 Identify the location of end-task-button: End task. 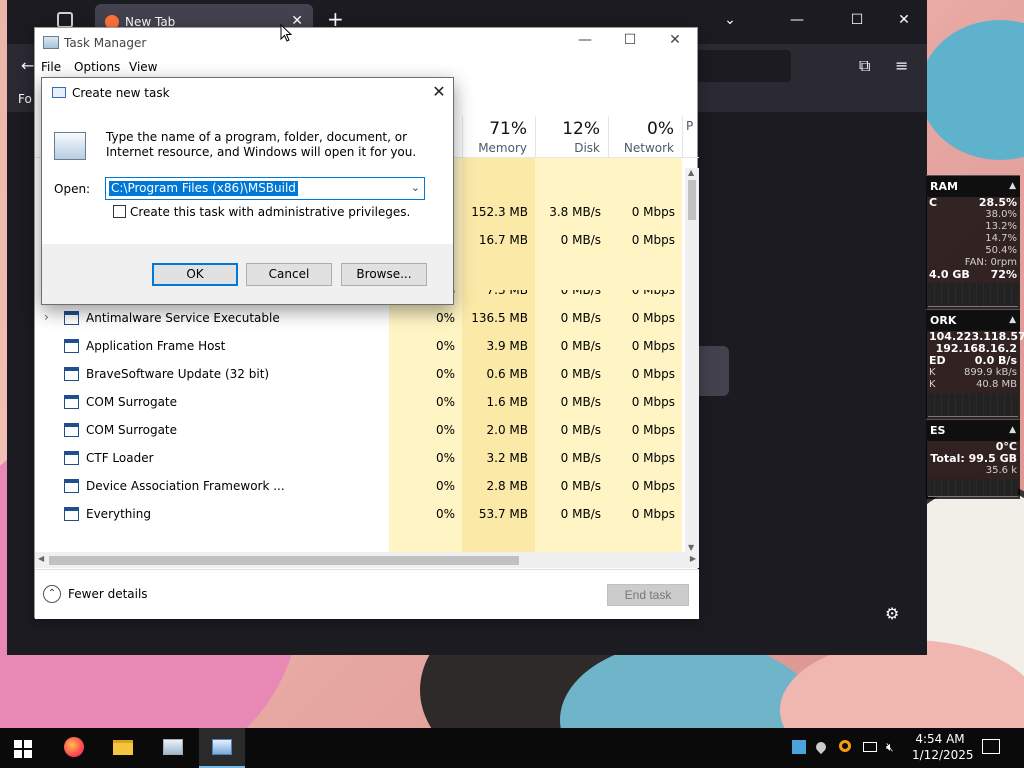
(648, 595).